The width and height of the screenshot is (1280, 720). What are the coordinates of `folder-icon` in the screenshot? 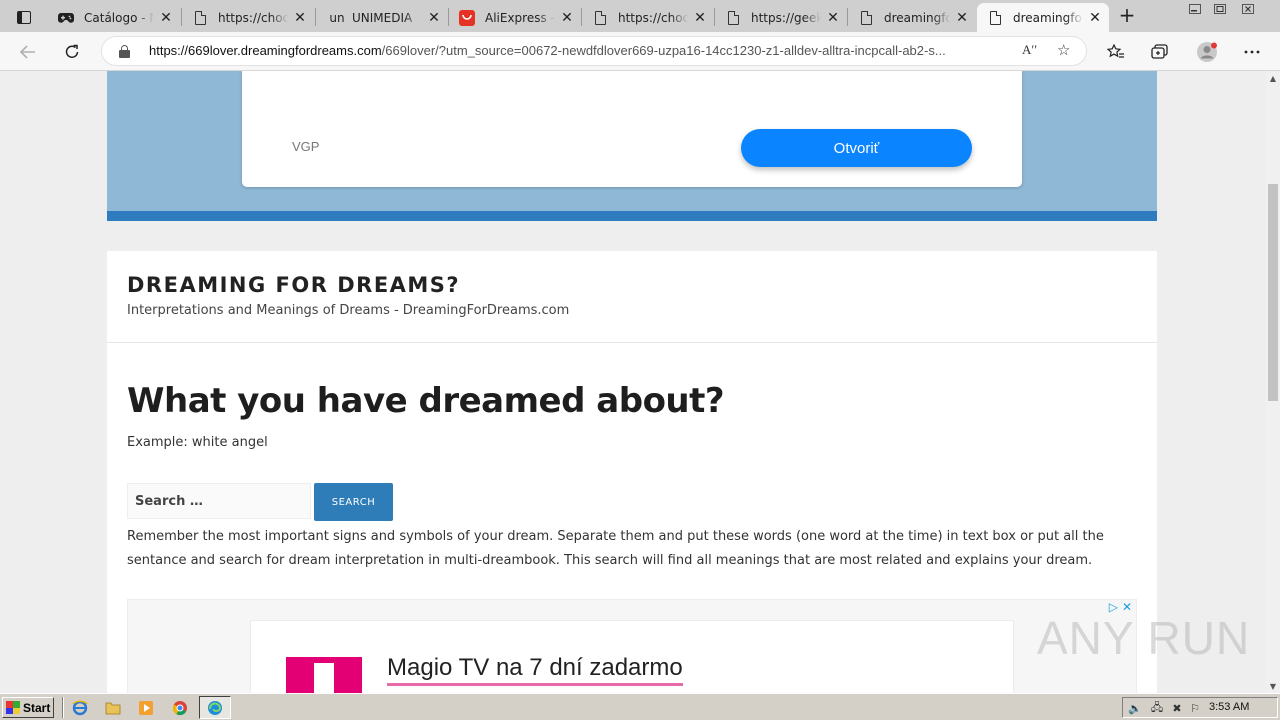 It's located at (113, 708).